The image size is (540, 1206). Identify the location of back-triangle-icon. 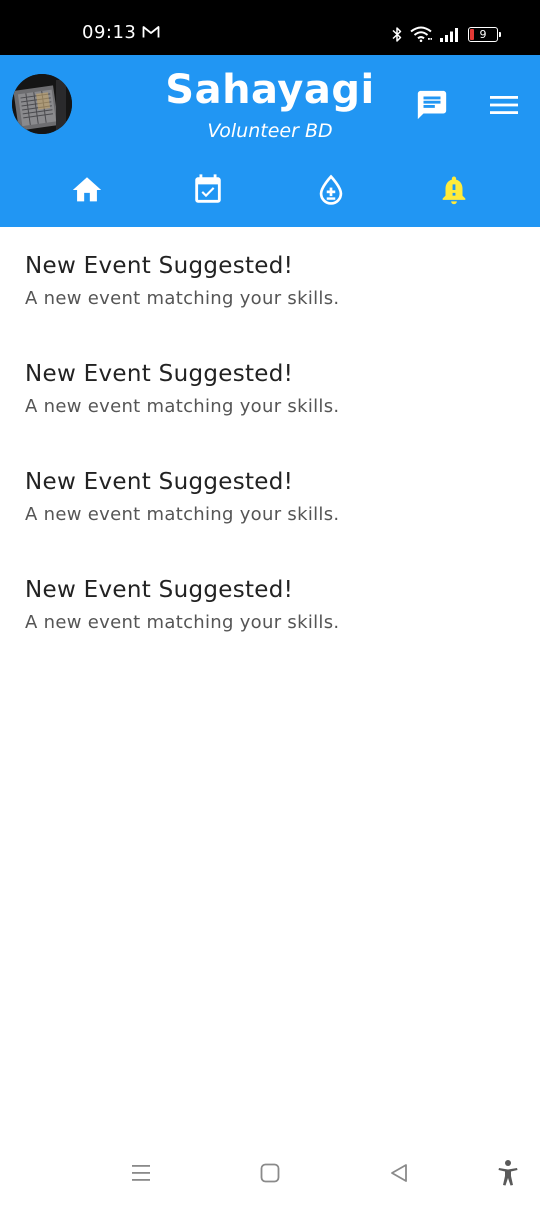
(399, 1173).